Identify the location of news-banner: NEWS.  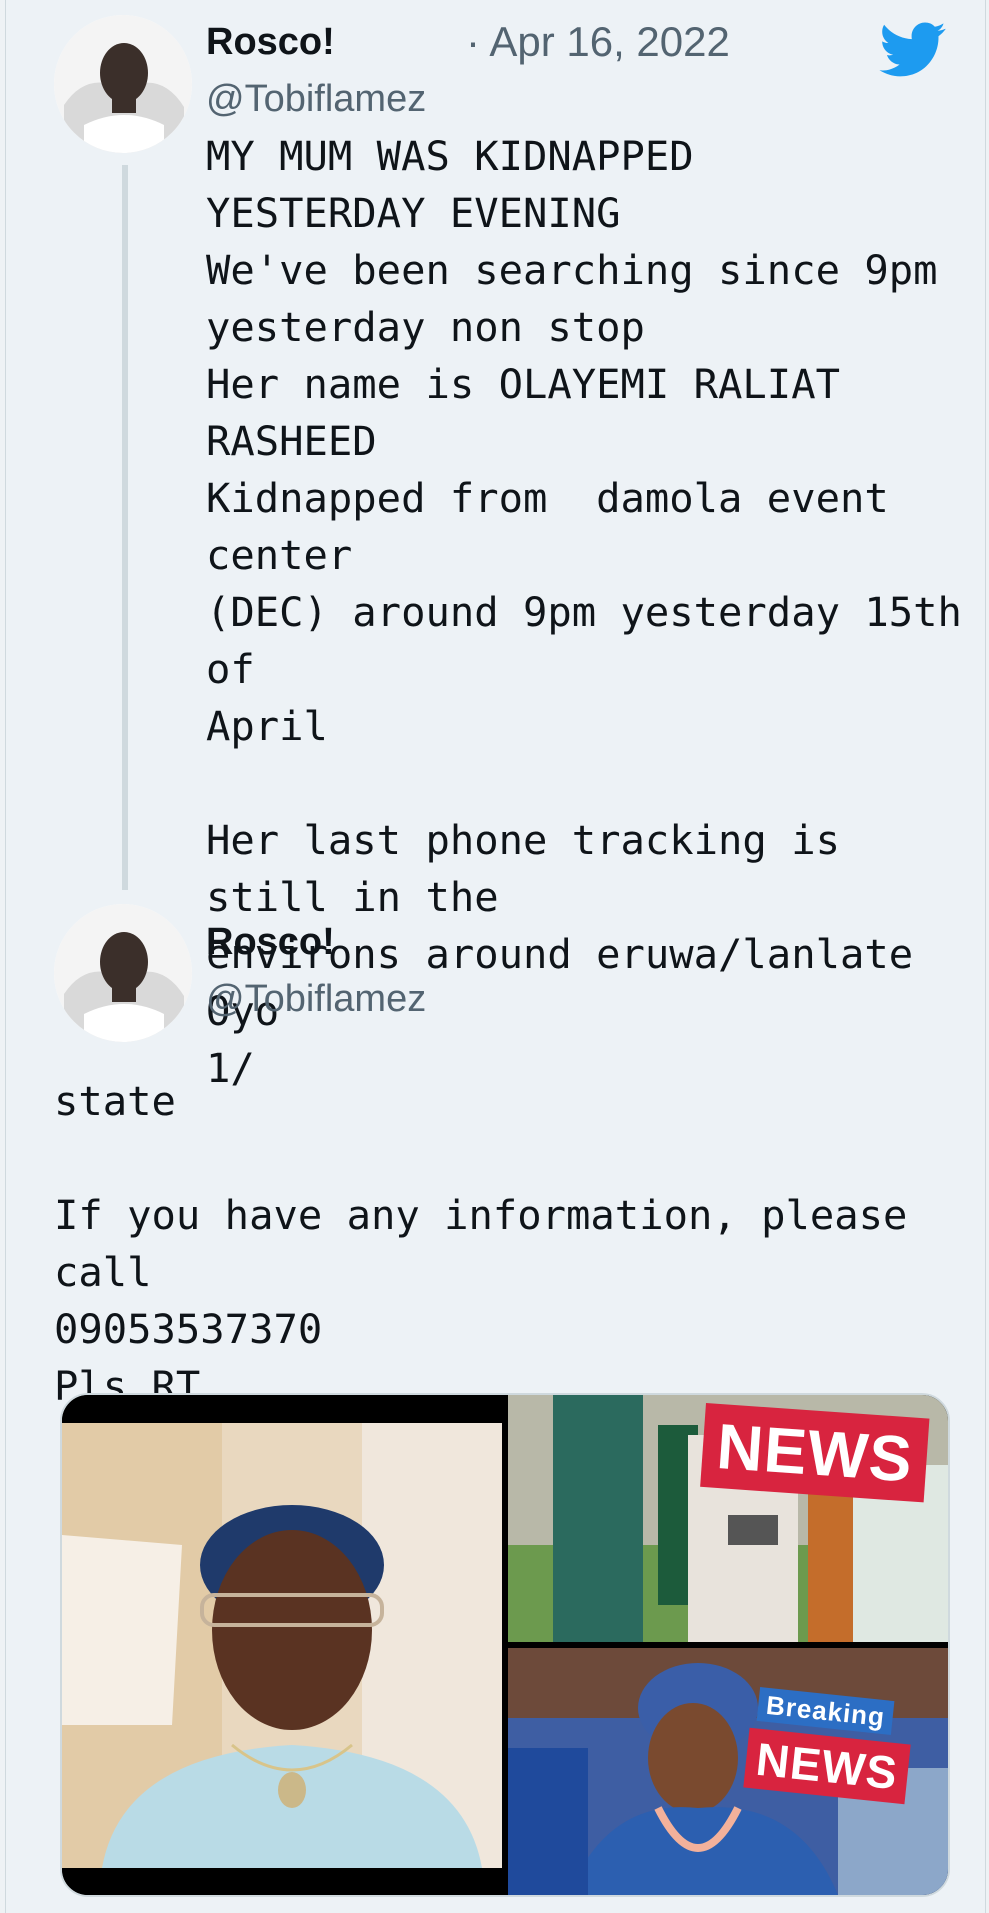
(815, 1453).